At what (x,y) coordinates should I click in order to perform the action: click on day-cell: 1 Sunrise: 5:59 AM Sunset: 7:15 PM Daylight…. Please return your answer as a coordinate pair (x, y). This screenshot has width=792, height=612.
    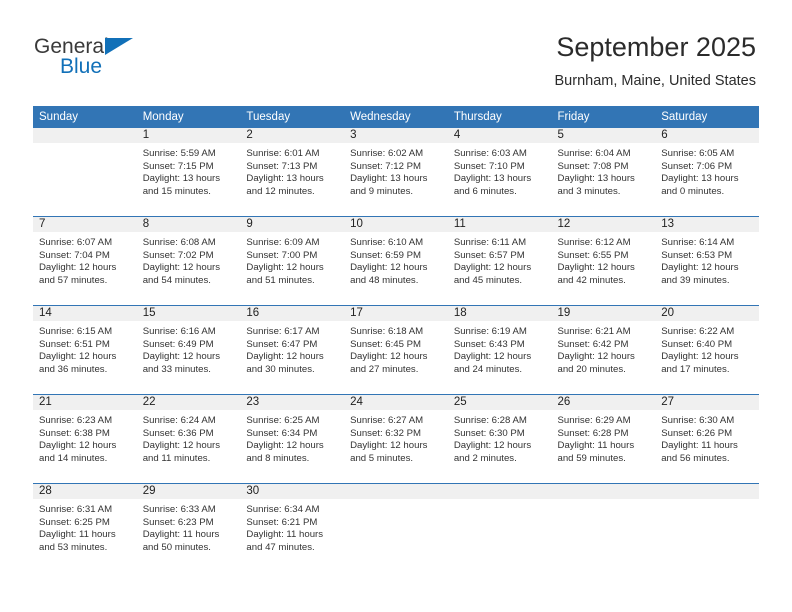
    Looking at the image, I should click on (188, 172).